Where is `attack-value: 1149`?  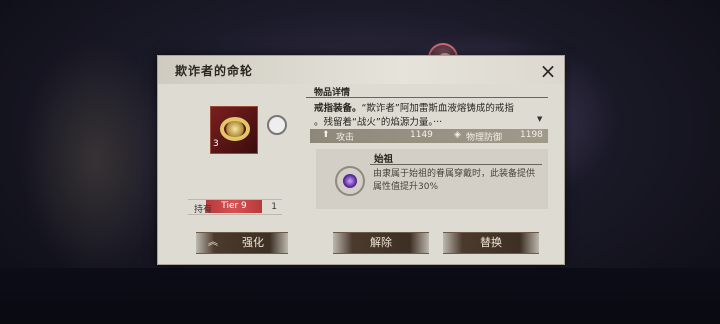
attack-value: 1149 is located at coordinates (421, 135).